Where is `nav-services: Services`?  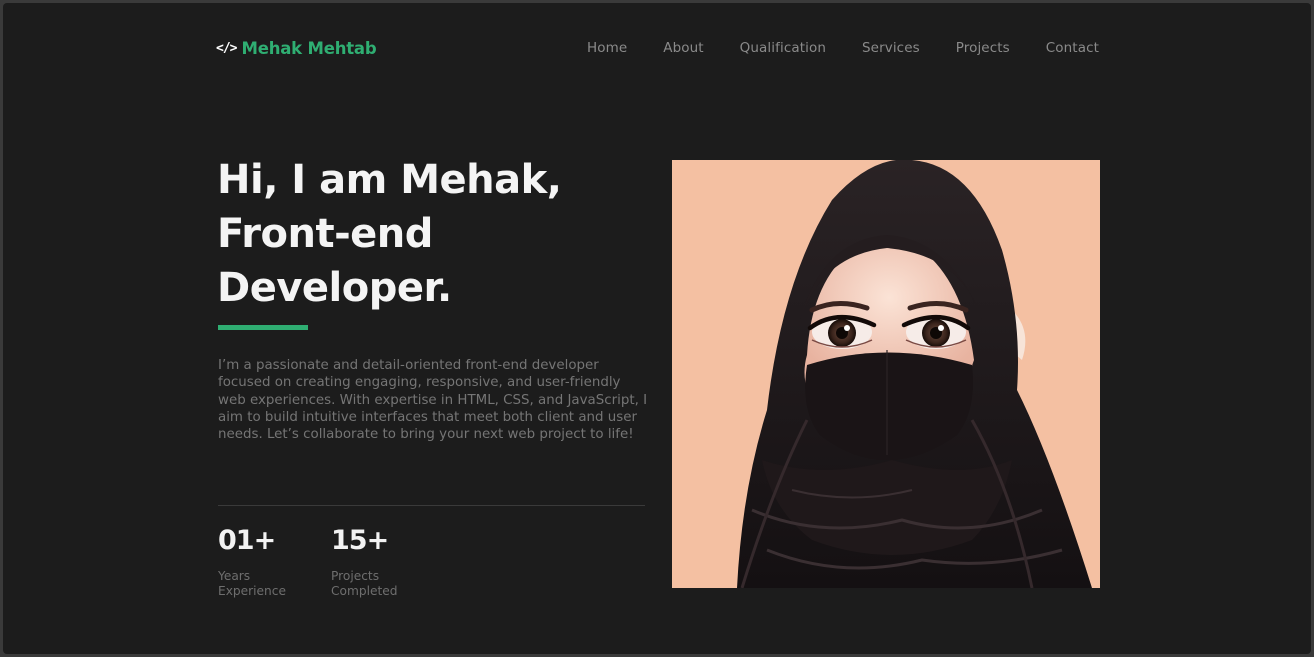 nav-services: Services is located at coordinates (891, 48).